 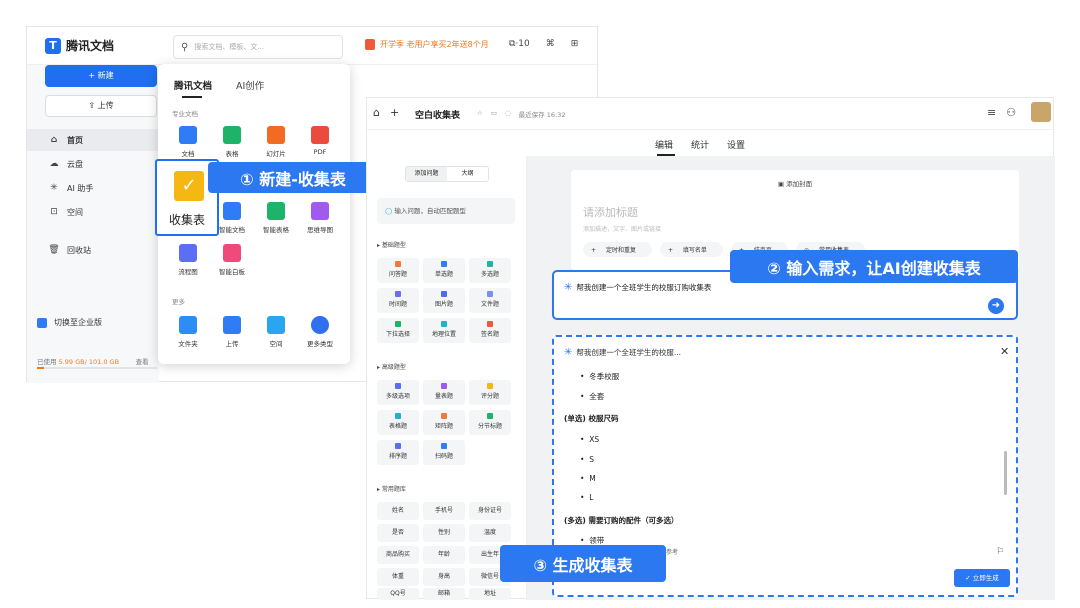 What do you see at coordinates (75, 140) in the screenshot?
I see `sidebar-item-label: 首页` at bounding box center [75, 140].